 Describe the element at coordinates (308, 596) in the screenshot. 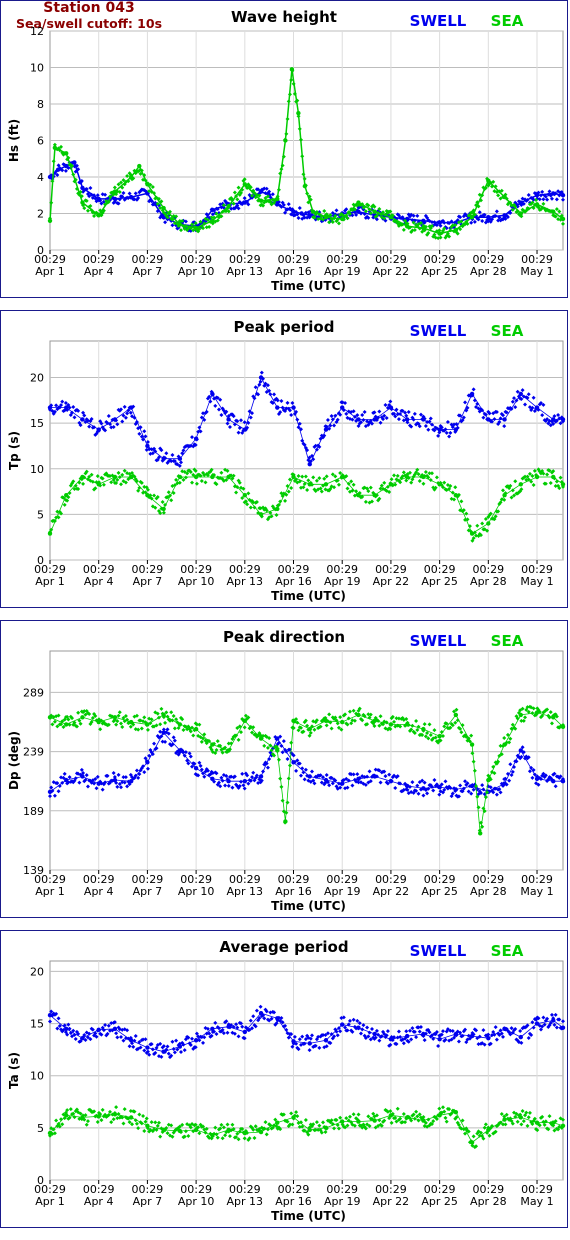

I see `x-axis-label: Time (UTC)` at that location.